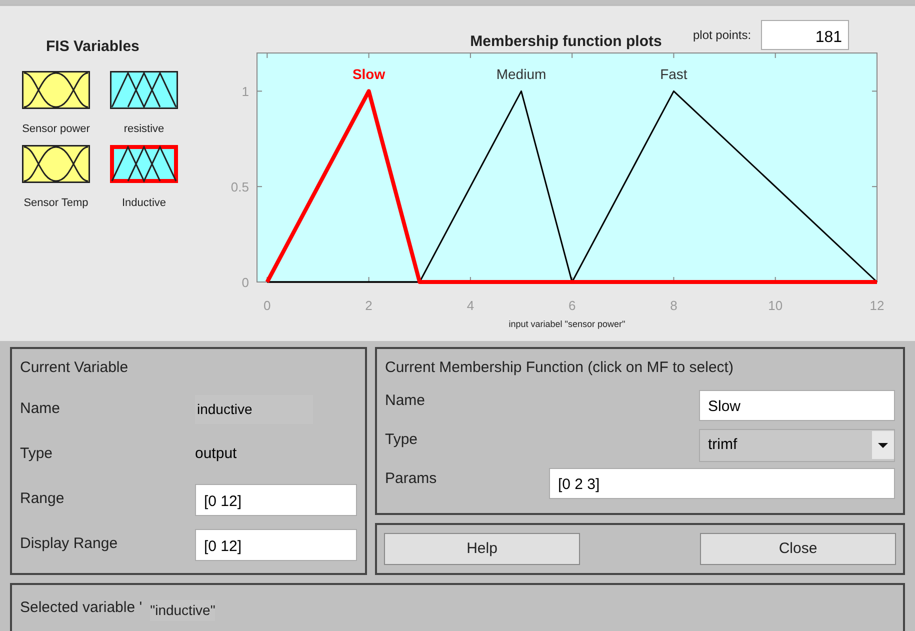 The image size is (915, 631). Describe the element at coordinates (722, 35) in the screenshot. I see `plot-points-label: plot points:` at that location.